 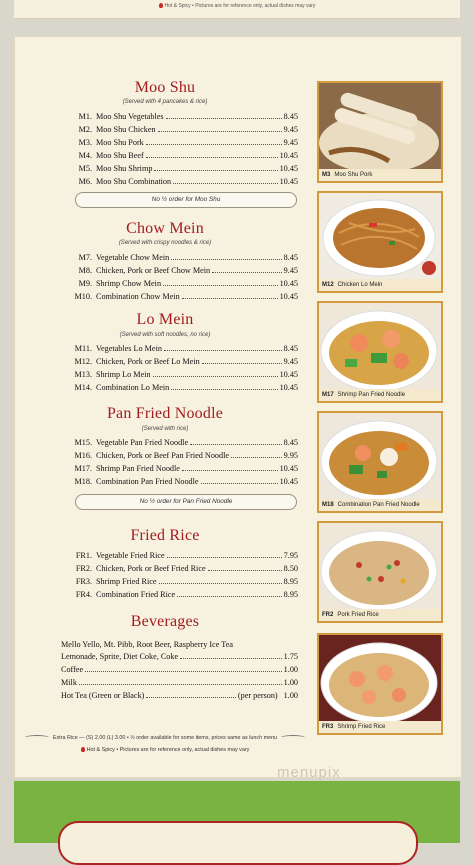 I want to click on combo-noodle-image, so click(x=380, y=462).